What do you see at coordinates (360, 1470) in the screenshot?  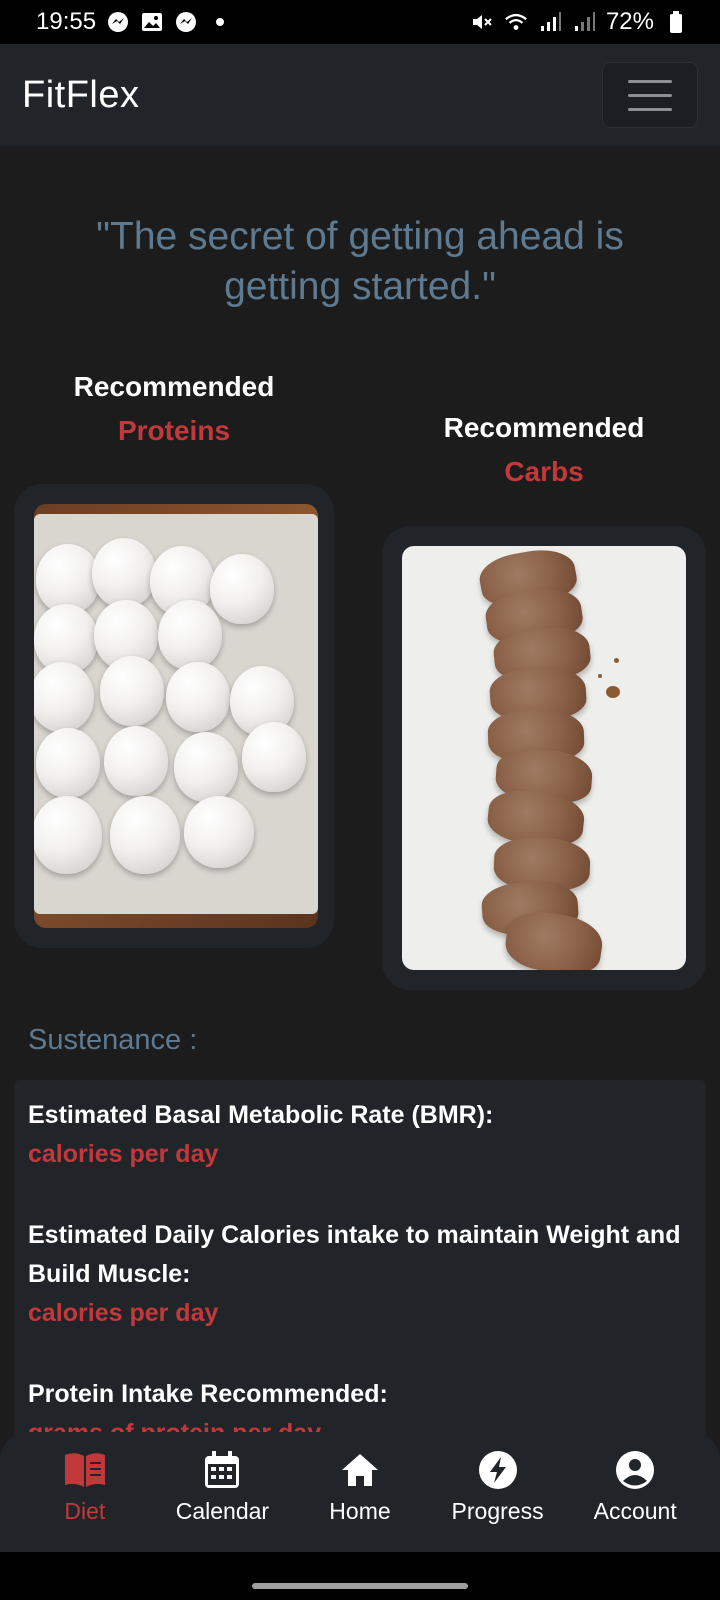 I see `home-icon` at bounding box center [360, 1470].